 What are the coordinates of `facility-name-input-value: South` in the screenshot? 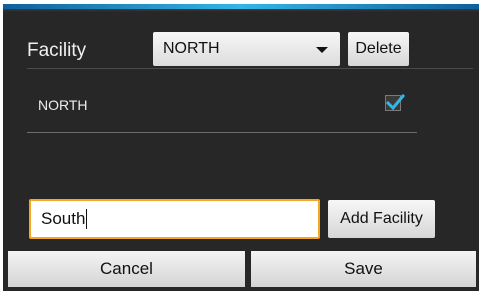 It's located at (63, 218).